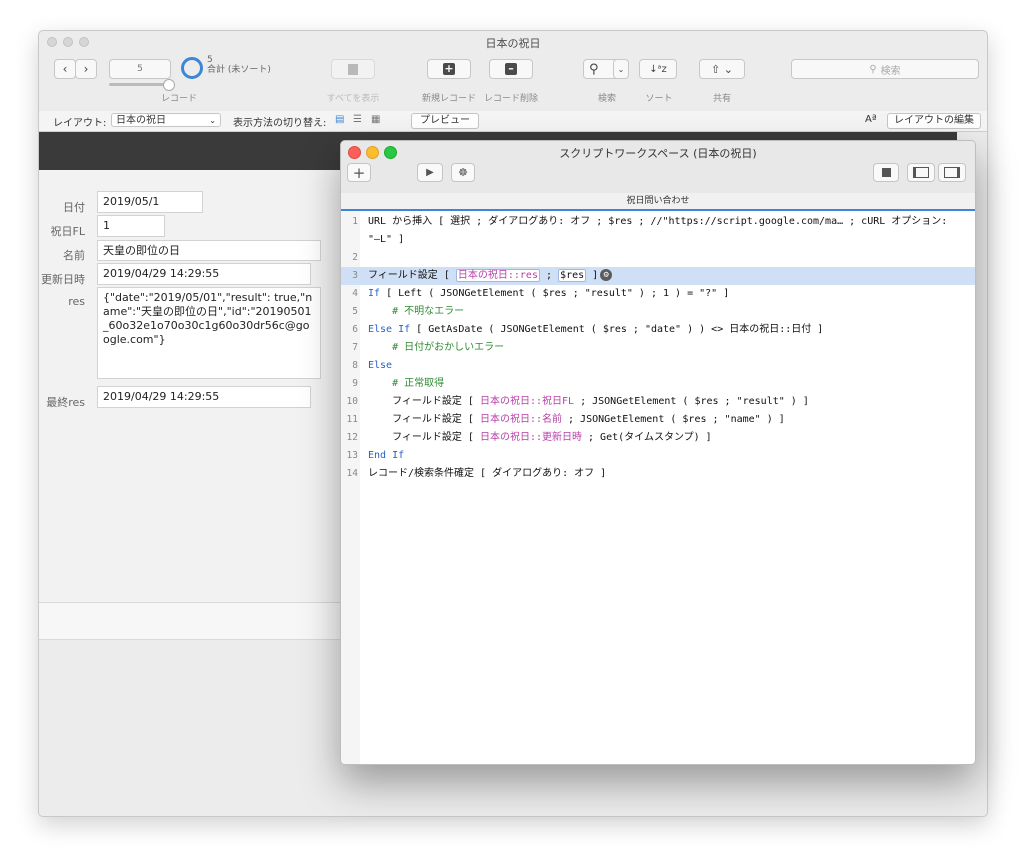  What do you see at coordinates (355, 365) in the screenshot?
I see `line-number: 8` at bounding box center [355, 365].